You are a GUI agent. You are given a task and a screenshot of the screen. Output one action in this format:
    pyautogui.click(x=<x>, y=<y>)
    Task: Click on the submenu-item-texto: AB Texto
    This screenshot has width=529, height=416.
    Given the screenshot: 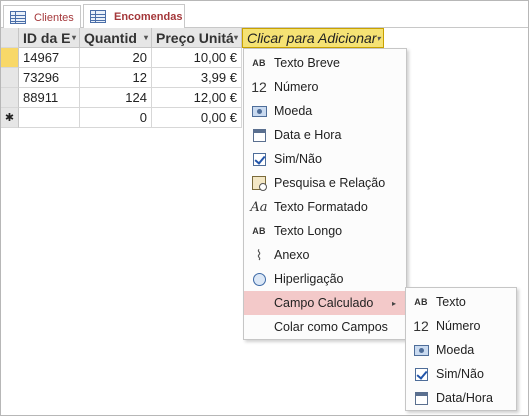 What is the action you would take?
    pyautogui.click(x=461, y=302)
    